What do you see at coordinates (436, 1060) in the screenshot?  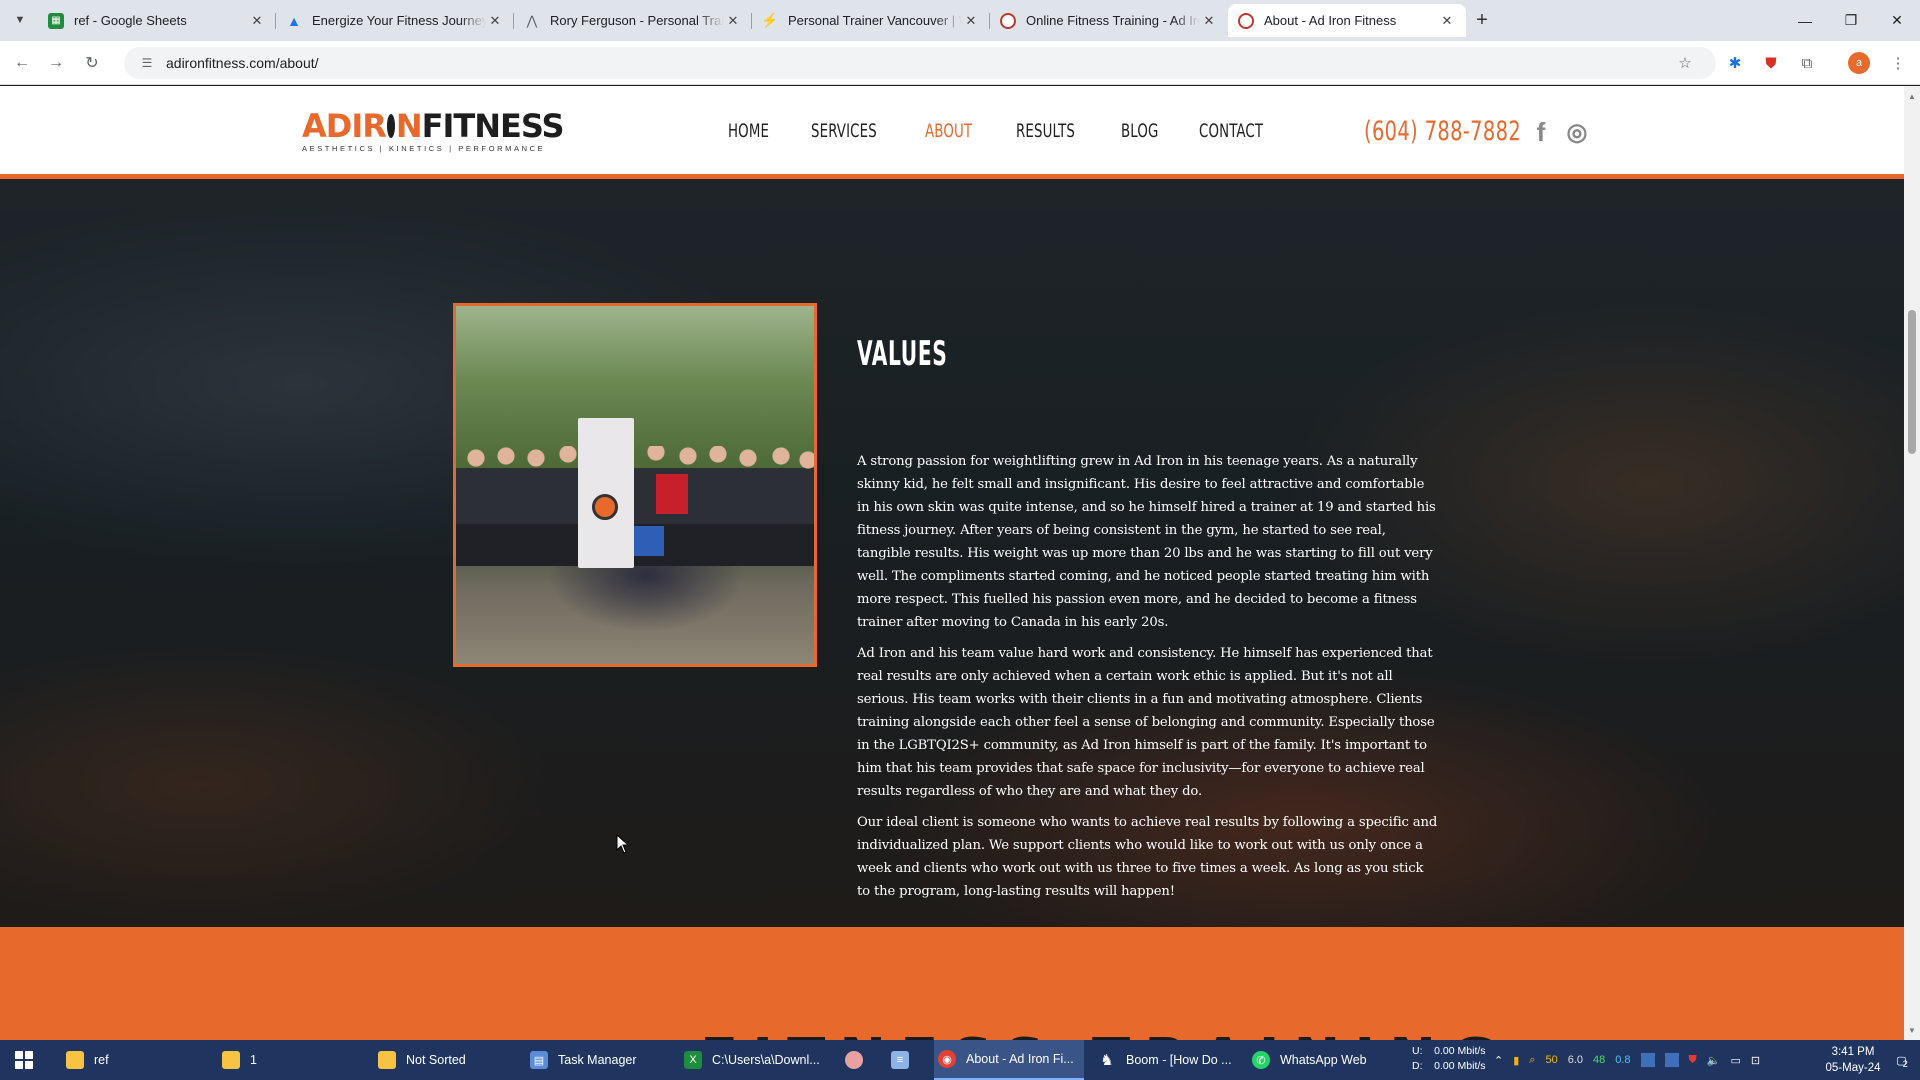 I see `taskbar-label: Not Sorted` at bounding box center [436, 1060].